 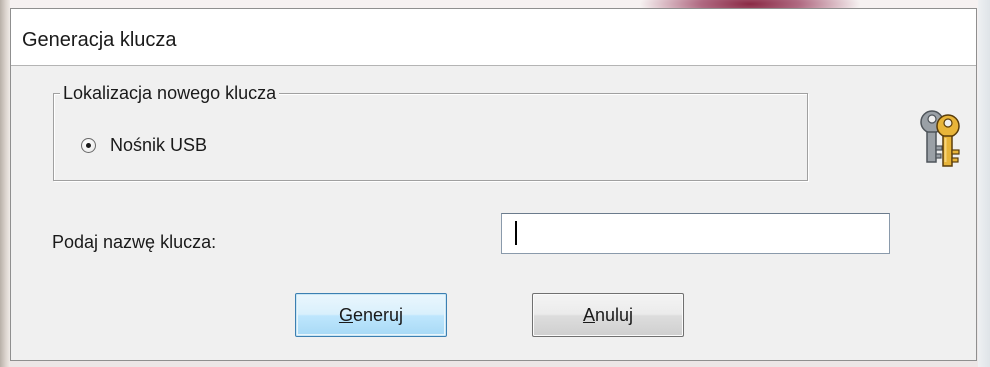 What do you see at coordinates (5, 183) in the screenshot?
I see `window-frame-left` at bounding box center [5, 183].